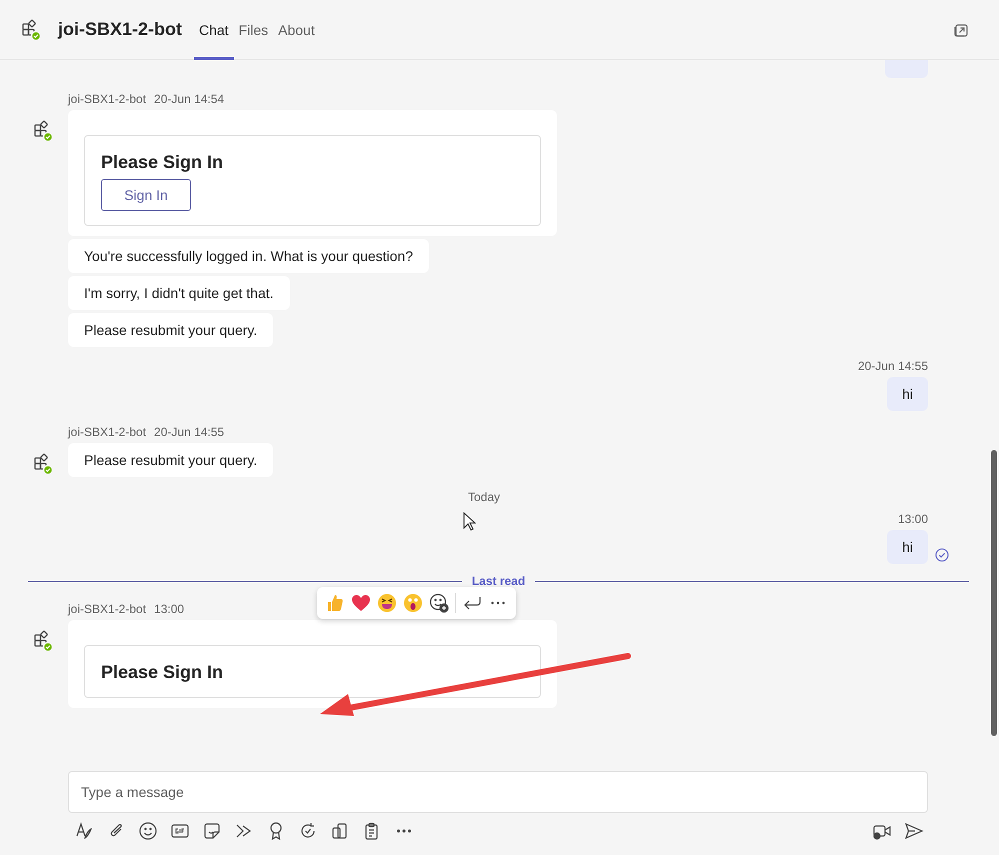 Image resolution: width=999 pixels, height=855 pixels. Describe the element at coordinates (254, 30) in the screenshot. I see `tab: Files` at that location.